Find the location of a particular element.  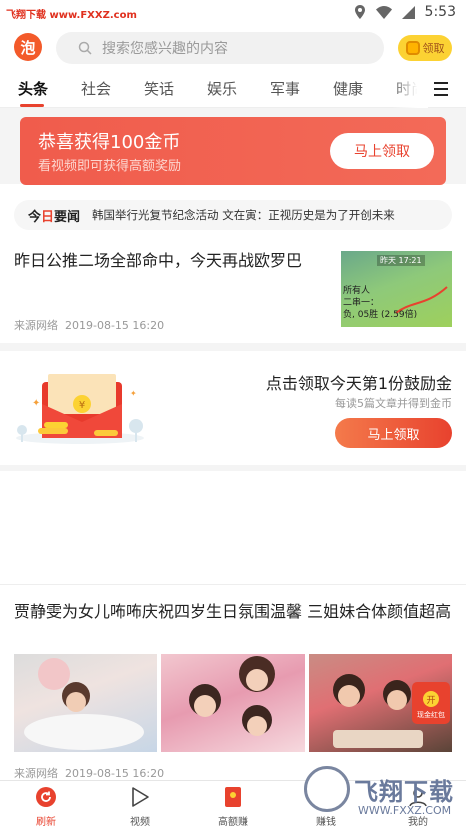

nav-video-label: 视频 is located at coordinates (140, 822).